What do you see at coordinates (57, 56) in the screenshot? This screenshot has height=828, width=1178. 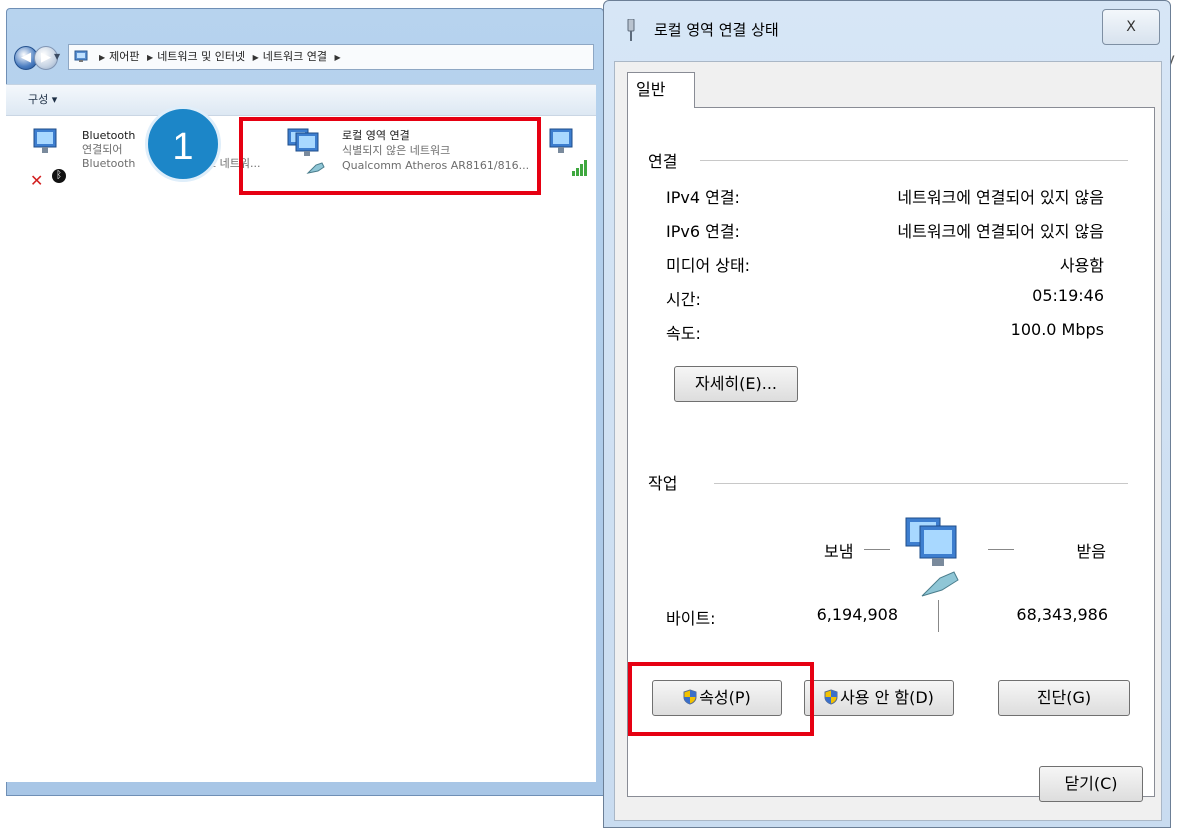 I see `history-dropdown-icon: ▼` at bounding box center [57, 56].